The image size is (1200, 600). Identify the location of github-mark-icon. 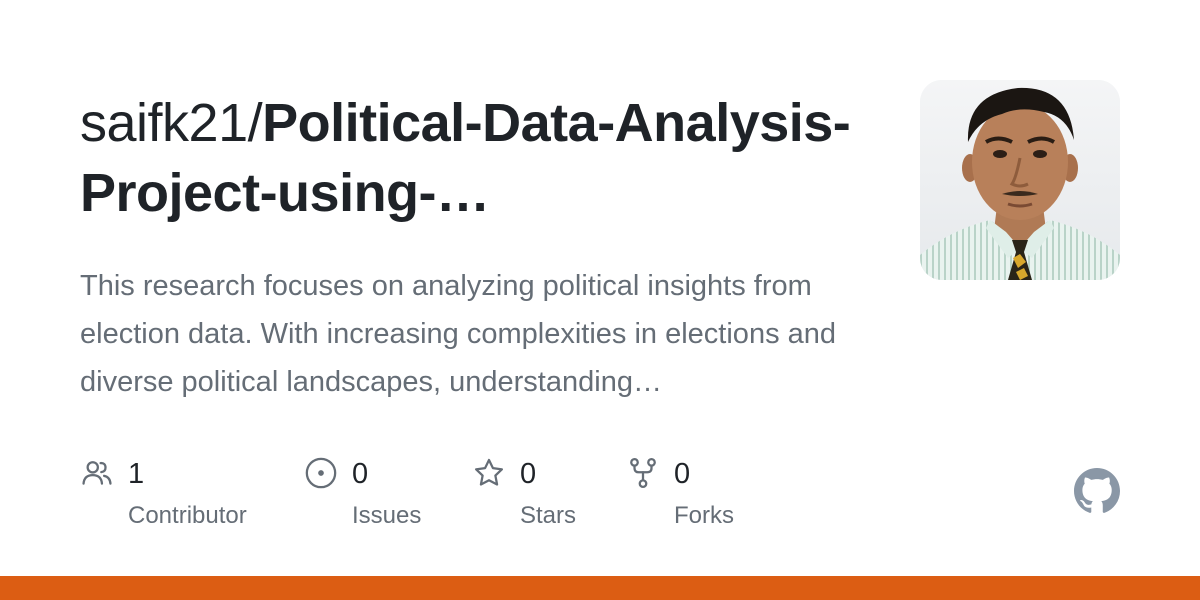
(1097, 491).